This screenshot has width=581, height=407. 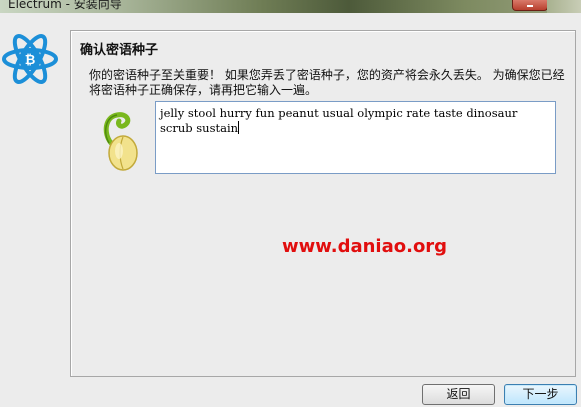 What do you see at coordinates (119, 50) in the screenshot?
I see `page-title: 确认密语种子` at bounding box center [119, 50].